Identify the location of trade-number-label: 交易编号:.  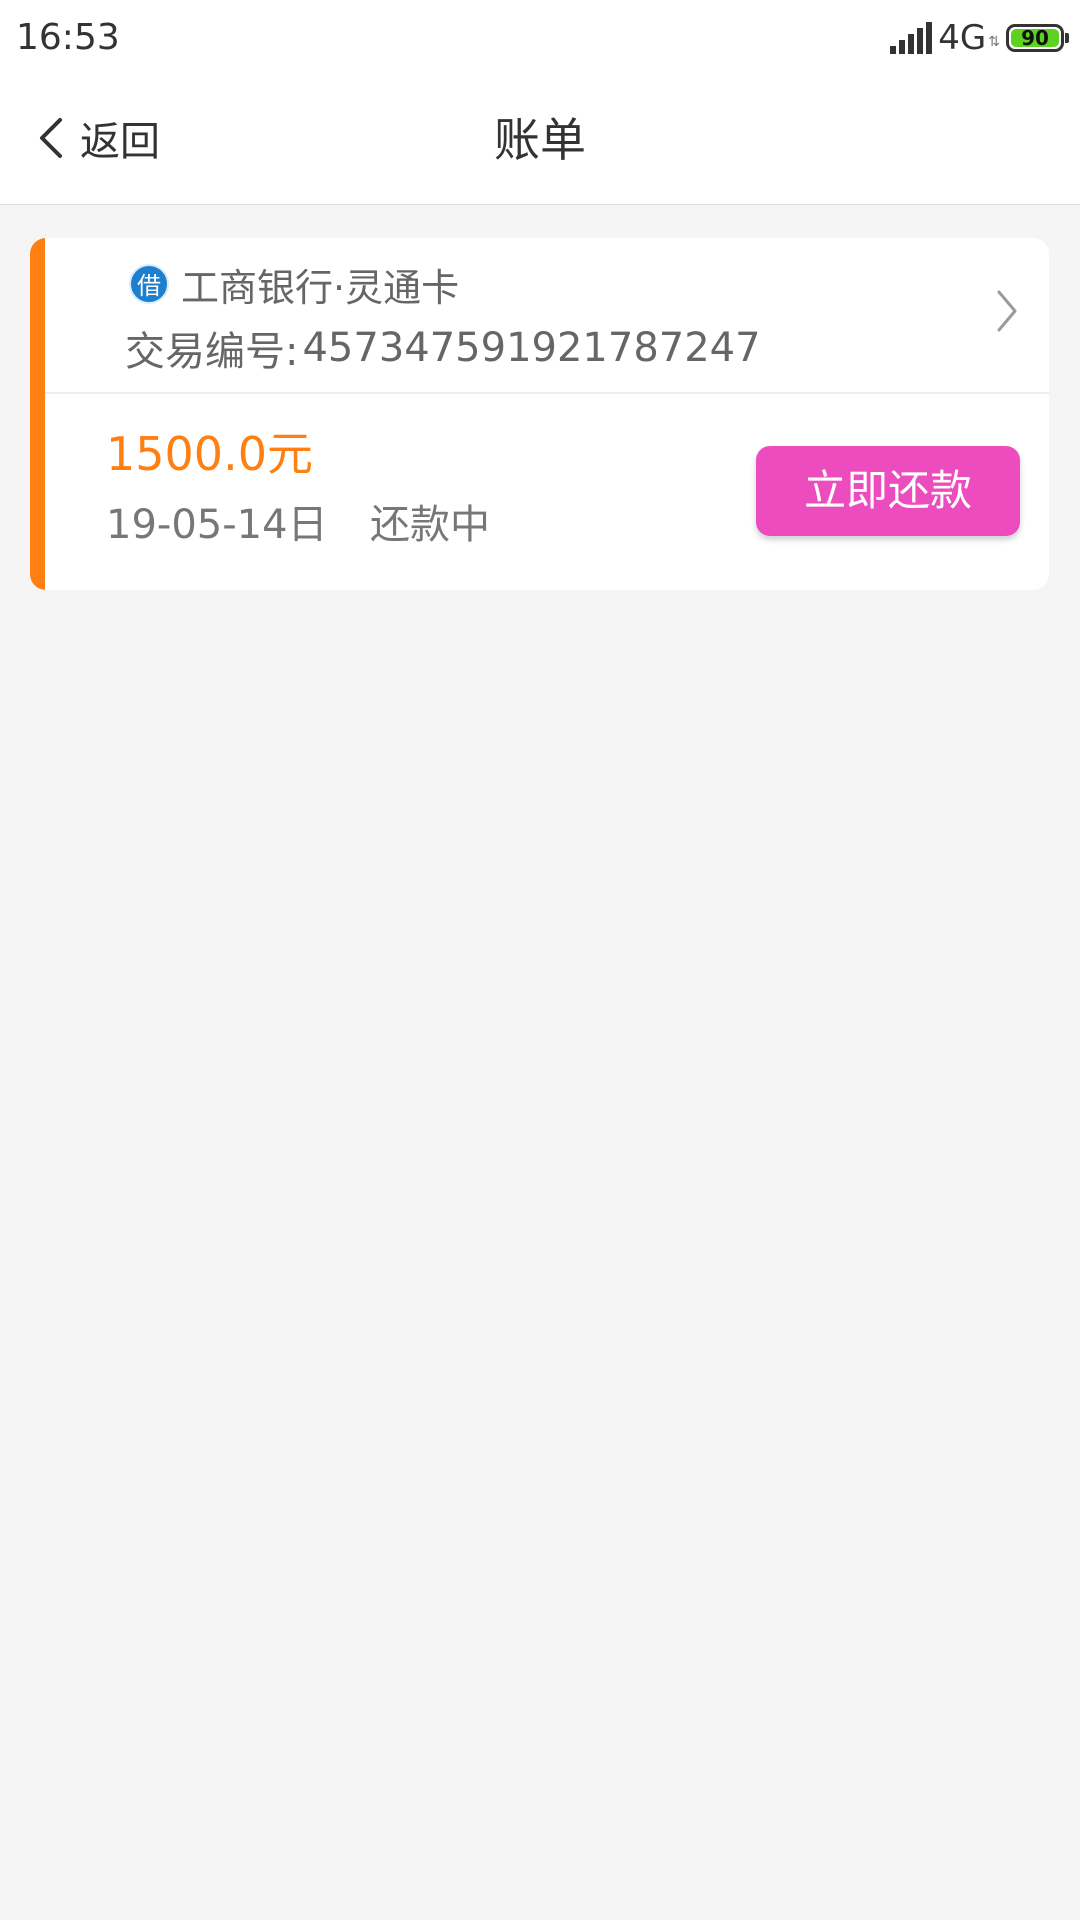
(212, 352).